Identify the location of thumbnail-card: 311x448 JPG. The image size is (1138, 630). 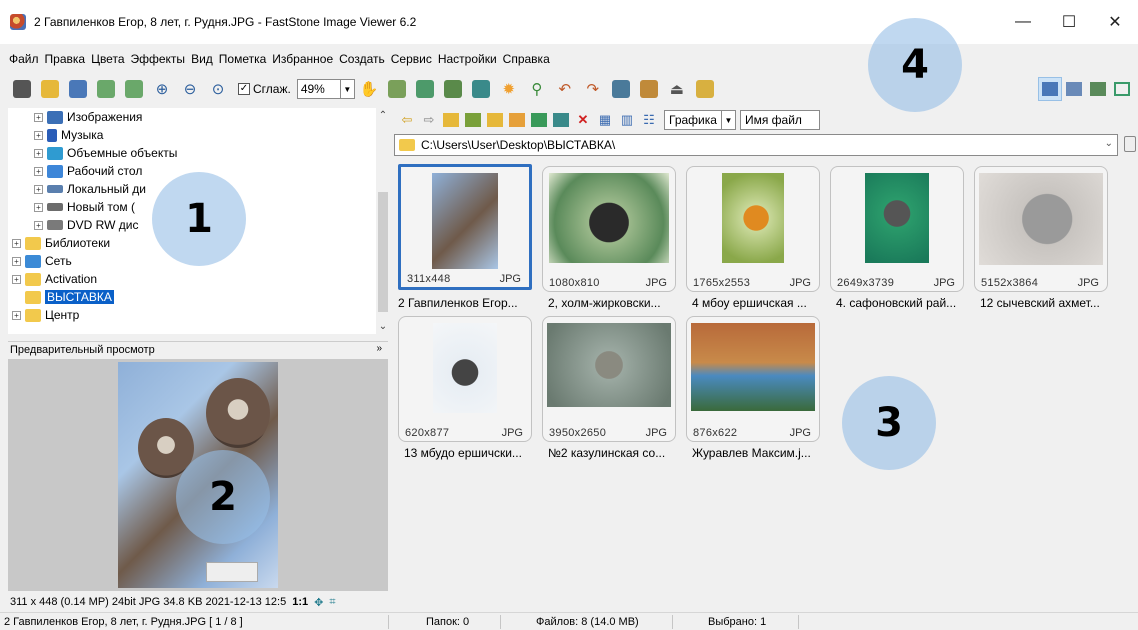
(465, 227).